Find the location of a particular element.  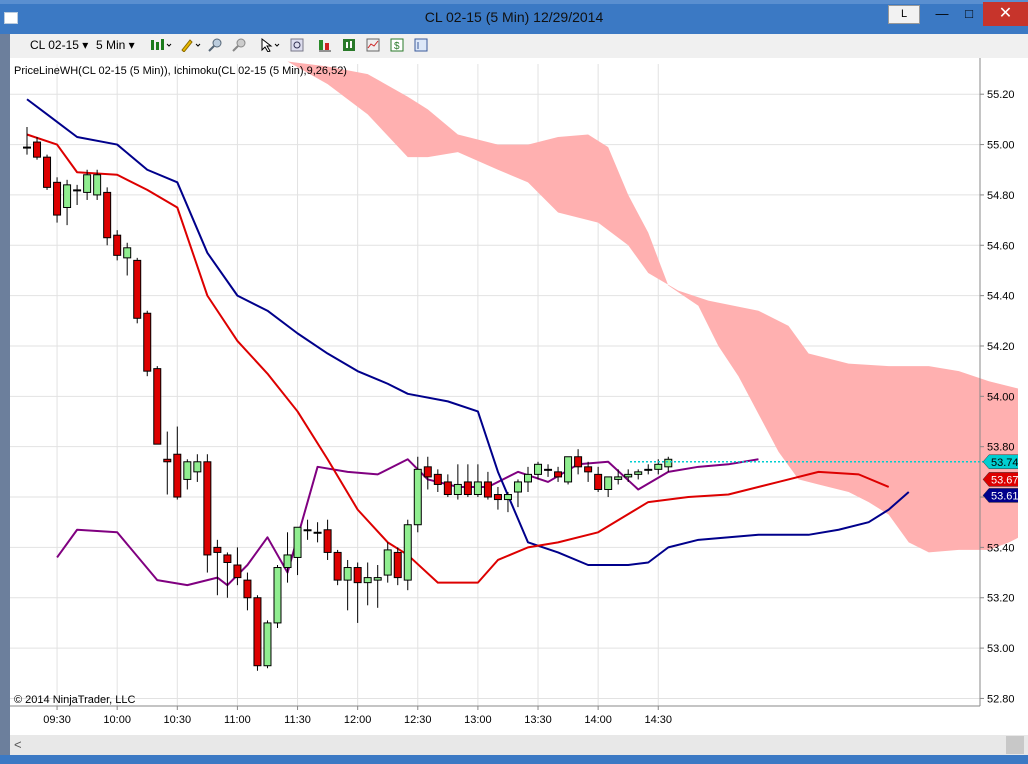

horizontal-scrollbar: < is located at coordinates (519, 745).